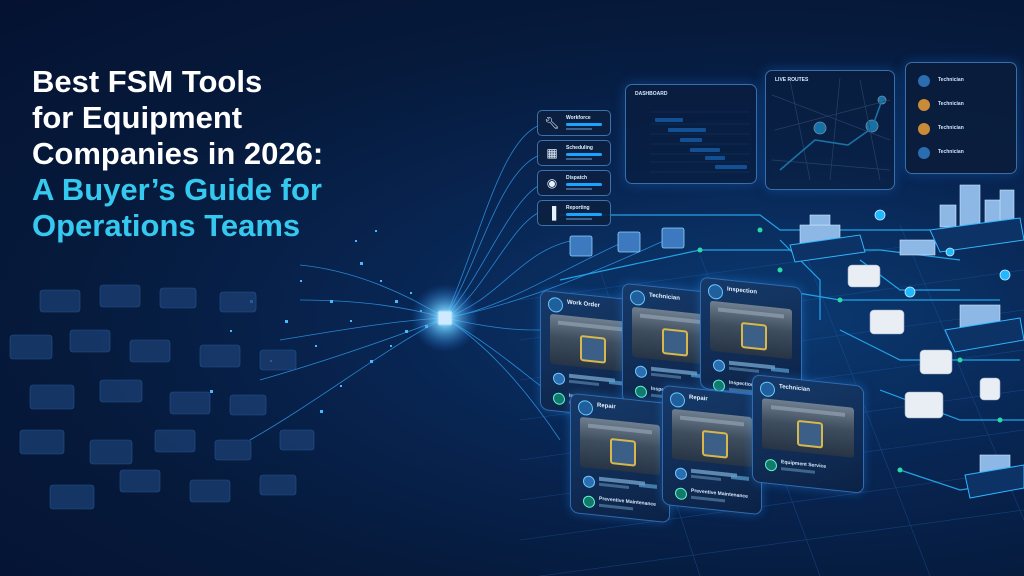 Image resolution: width=1024 pixels, height=576 pixels. Describe the element at coordinates (319, 321) in the screenshot. I see `data-particles` at that location.